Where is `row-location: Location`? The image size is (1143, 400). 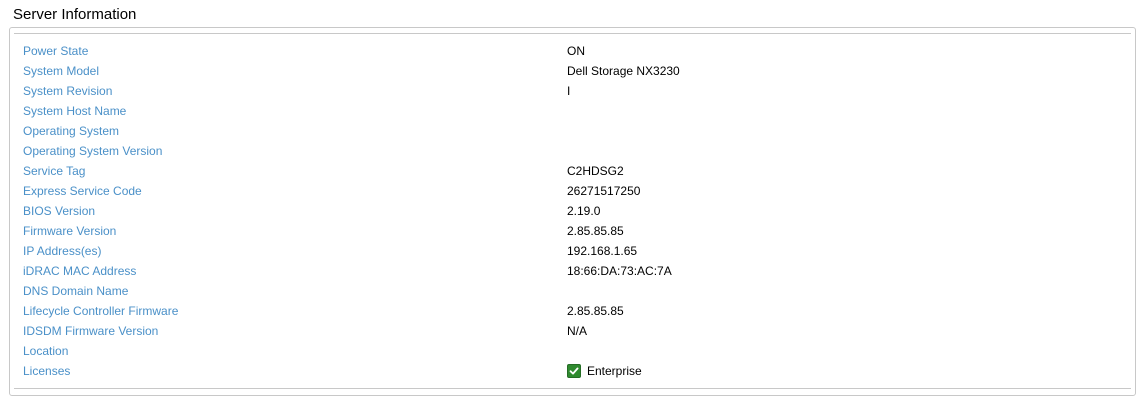
row-location: Location is located at coordinates (572, 351).